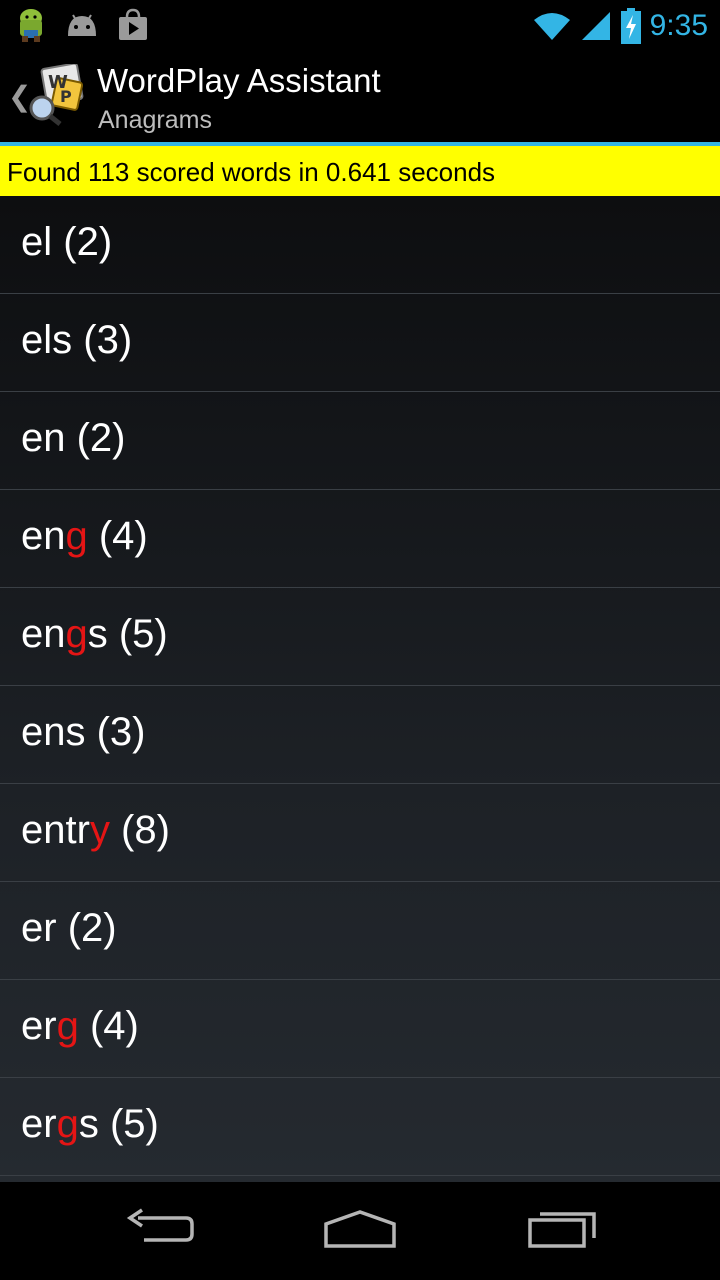 The width and height of the screenshot is (720, 1280). I want to click on list-item: ens (3), so click(360, 735).